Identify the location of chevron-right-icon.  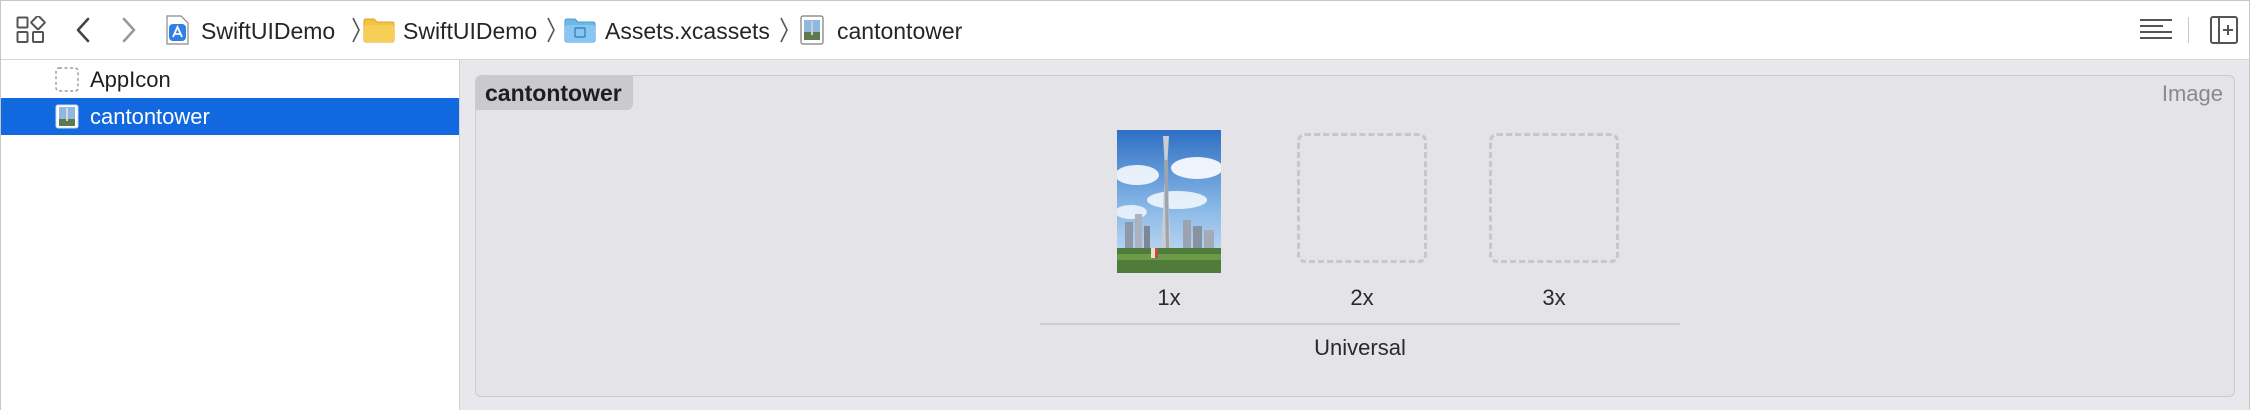
(129, 30).